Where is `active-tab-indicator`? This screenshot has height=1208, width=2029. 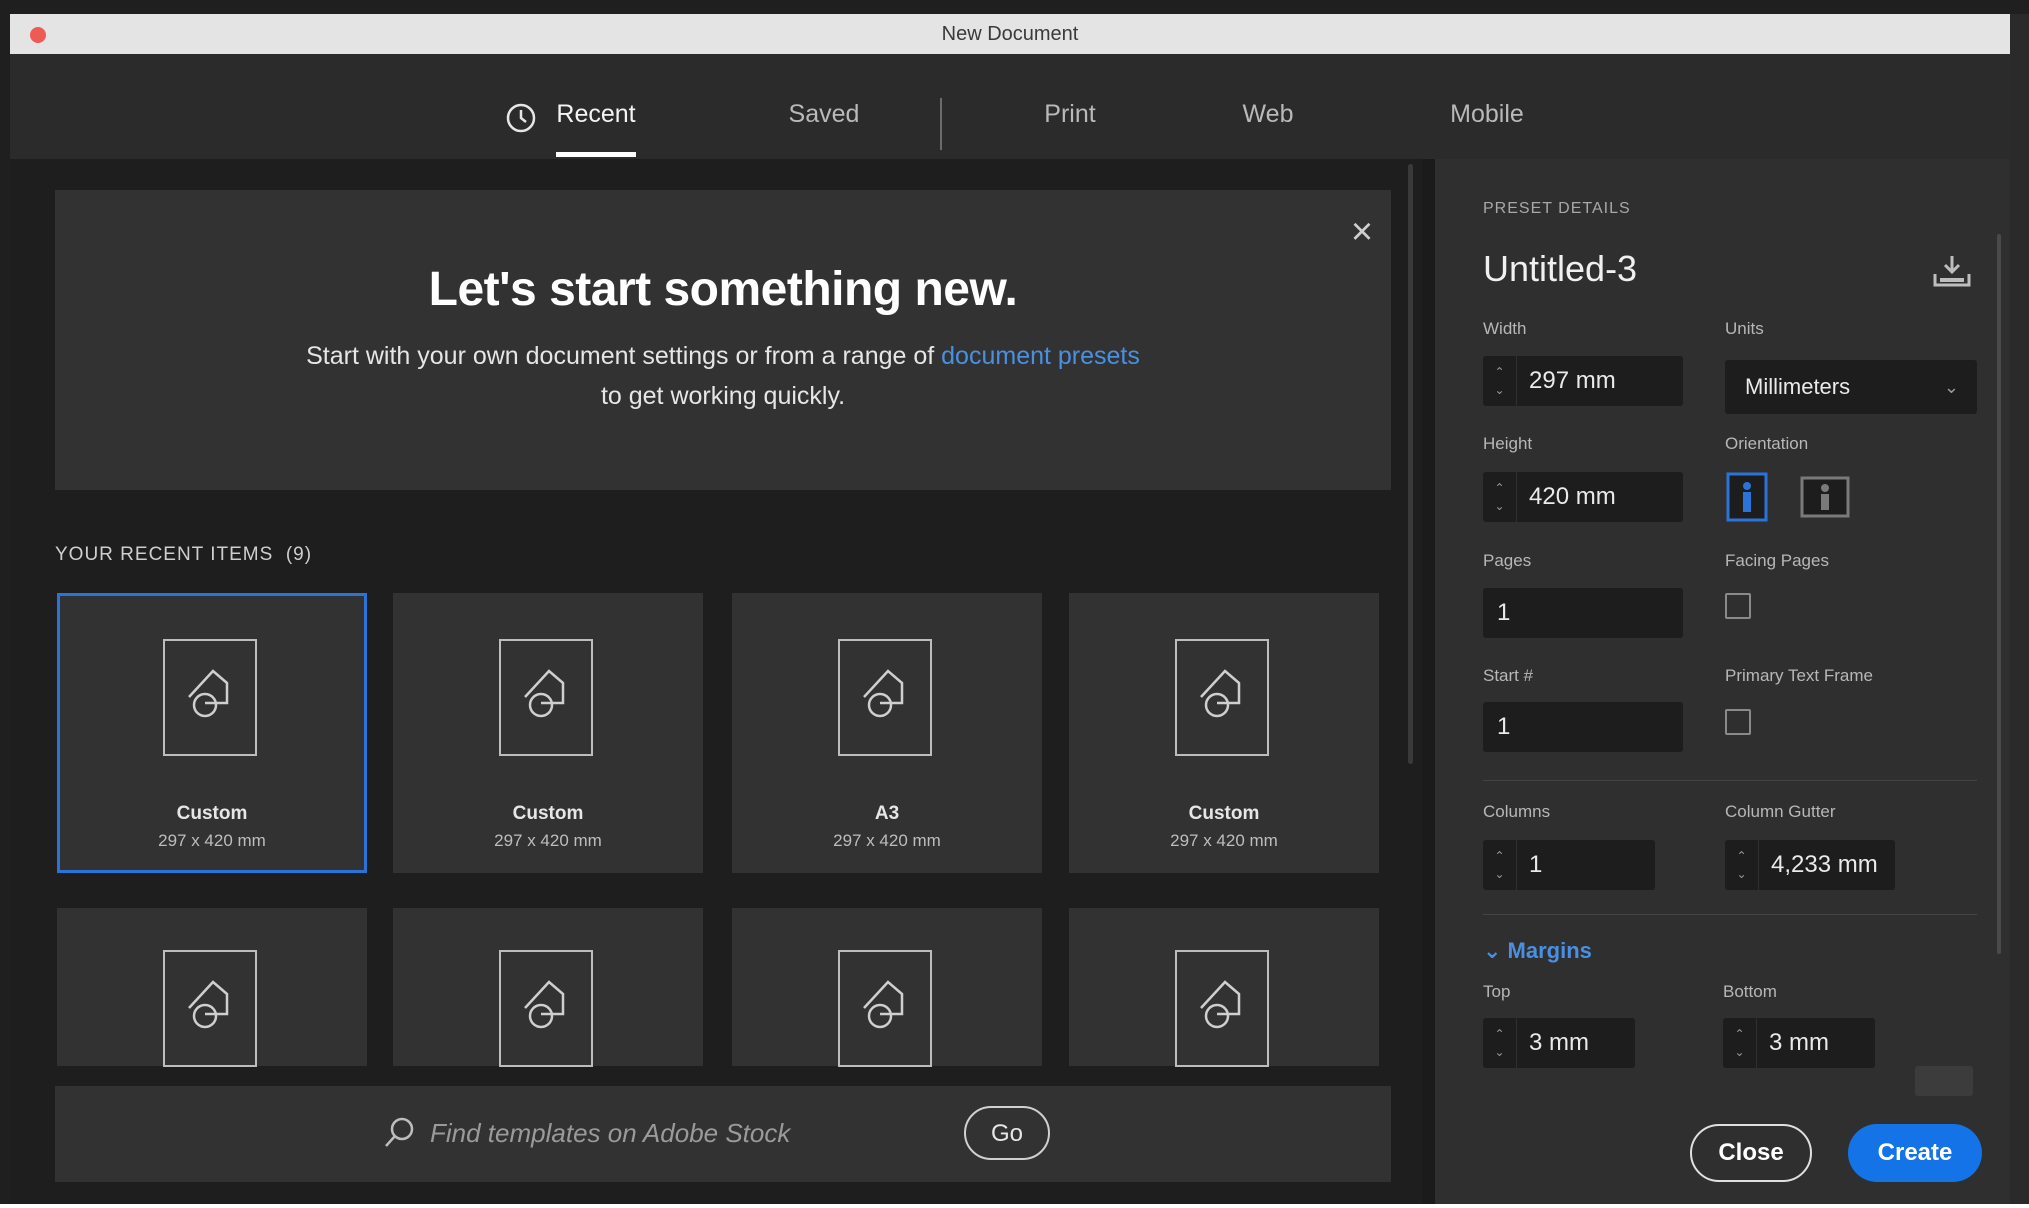 active-tab-indicator is located at coordinates (596, 154).